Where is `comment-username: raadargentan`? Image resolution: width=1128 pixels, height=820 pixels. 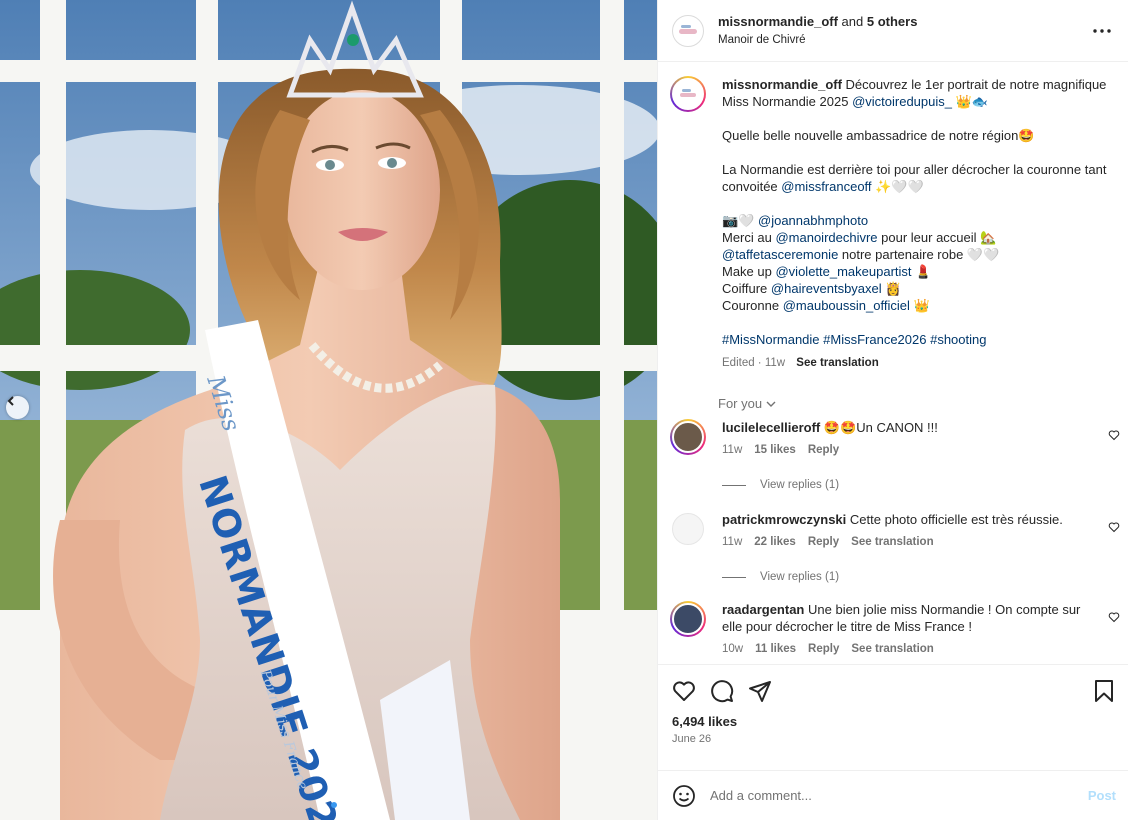
comment-username: raadargentan is located at coordinates (763, 609).